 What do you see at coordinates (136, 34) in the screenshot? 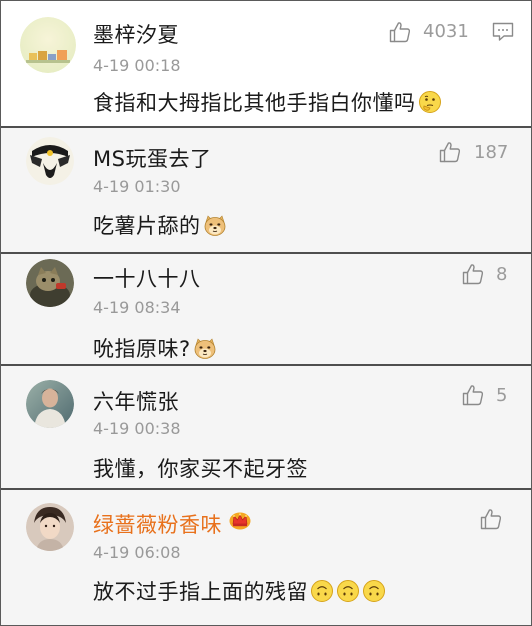
I see `username: 墨梓汐夏` at bounding box center [136, 34].